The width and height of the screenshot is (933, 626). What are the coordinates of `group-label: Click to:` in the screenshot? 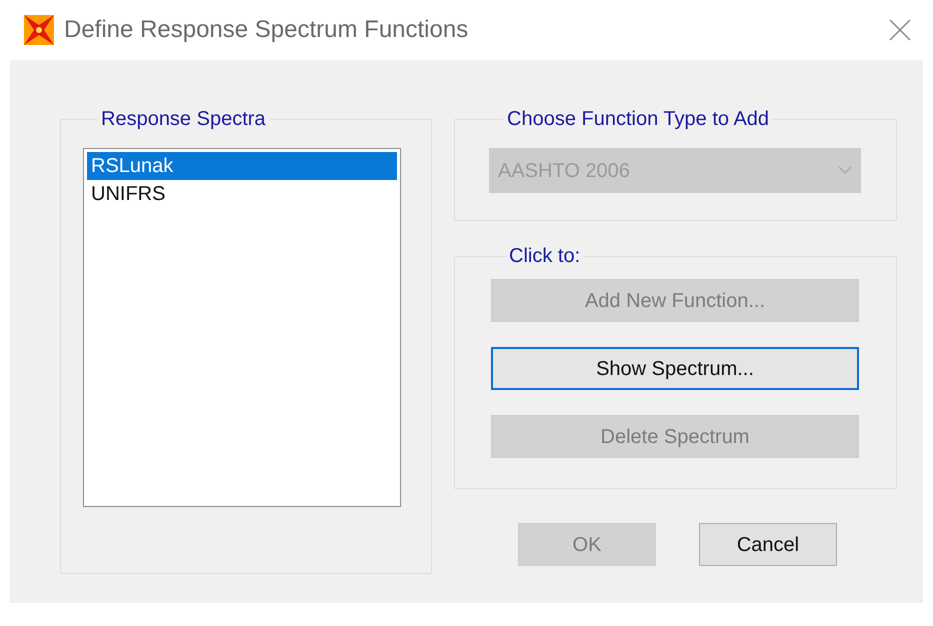 It's located at (545, 256).